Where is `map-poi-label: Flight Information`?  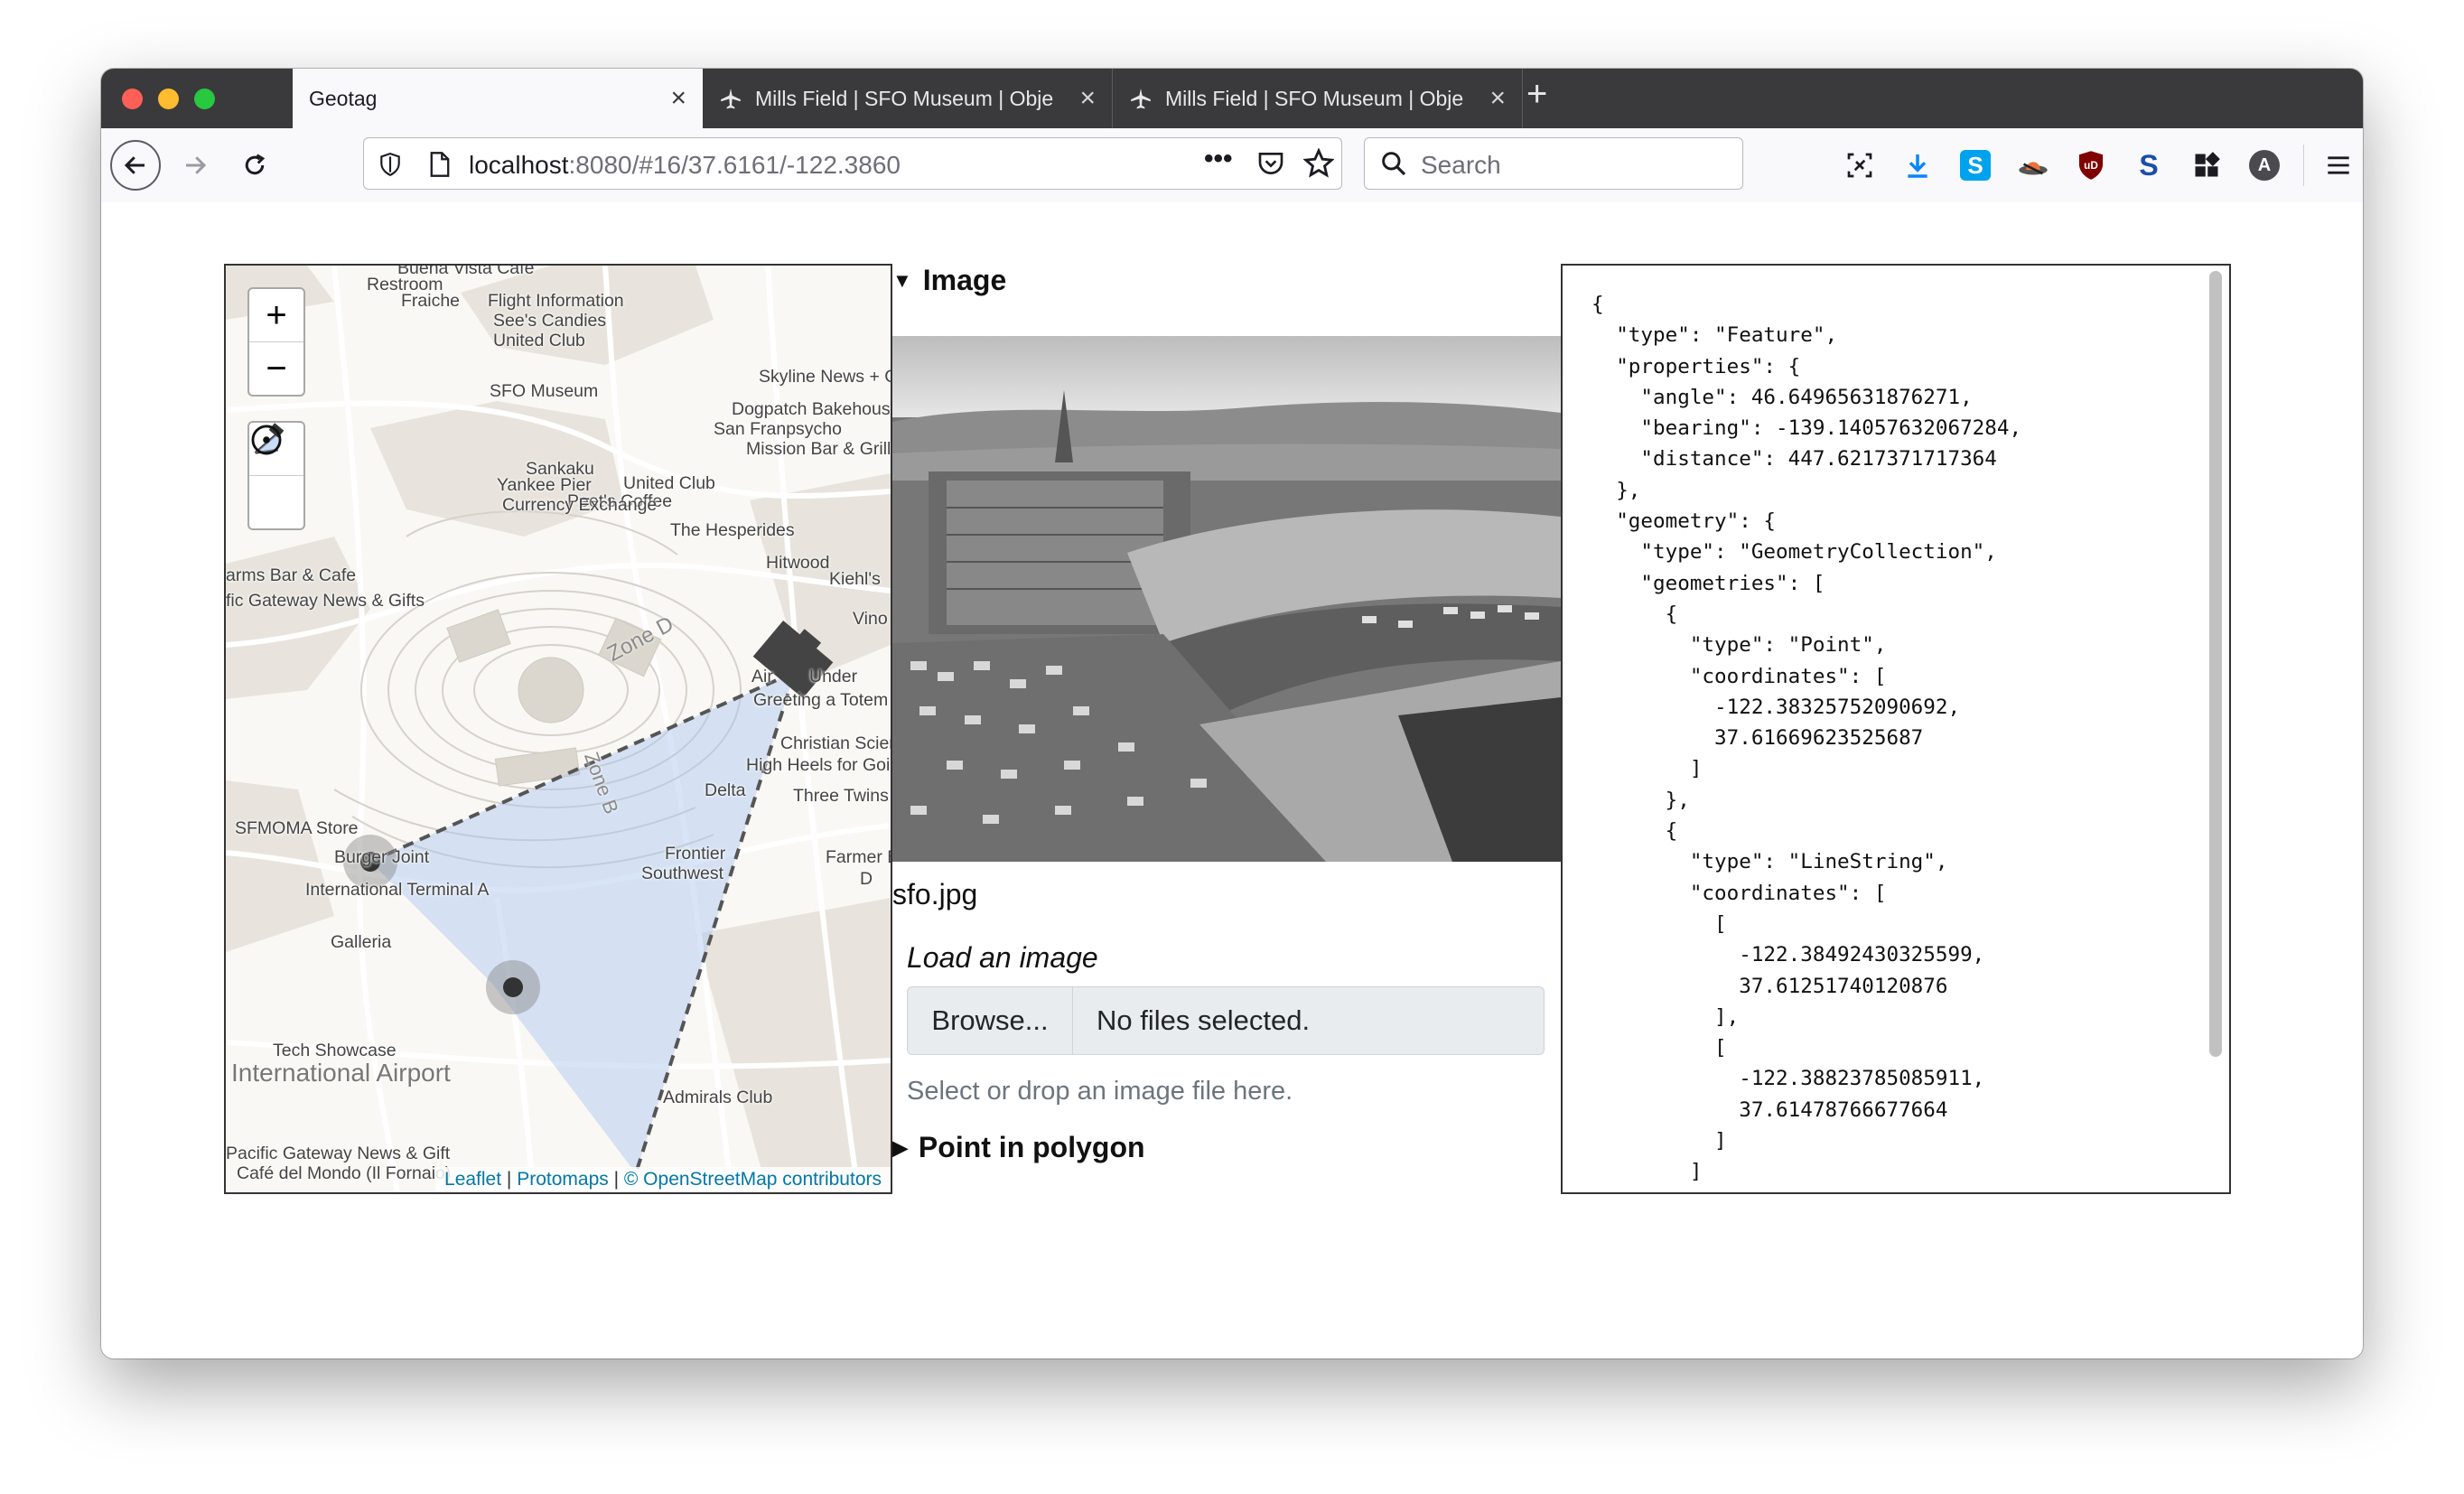
map-poi-label: Flight Information is located at coordinates (556, 301).